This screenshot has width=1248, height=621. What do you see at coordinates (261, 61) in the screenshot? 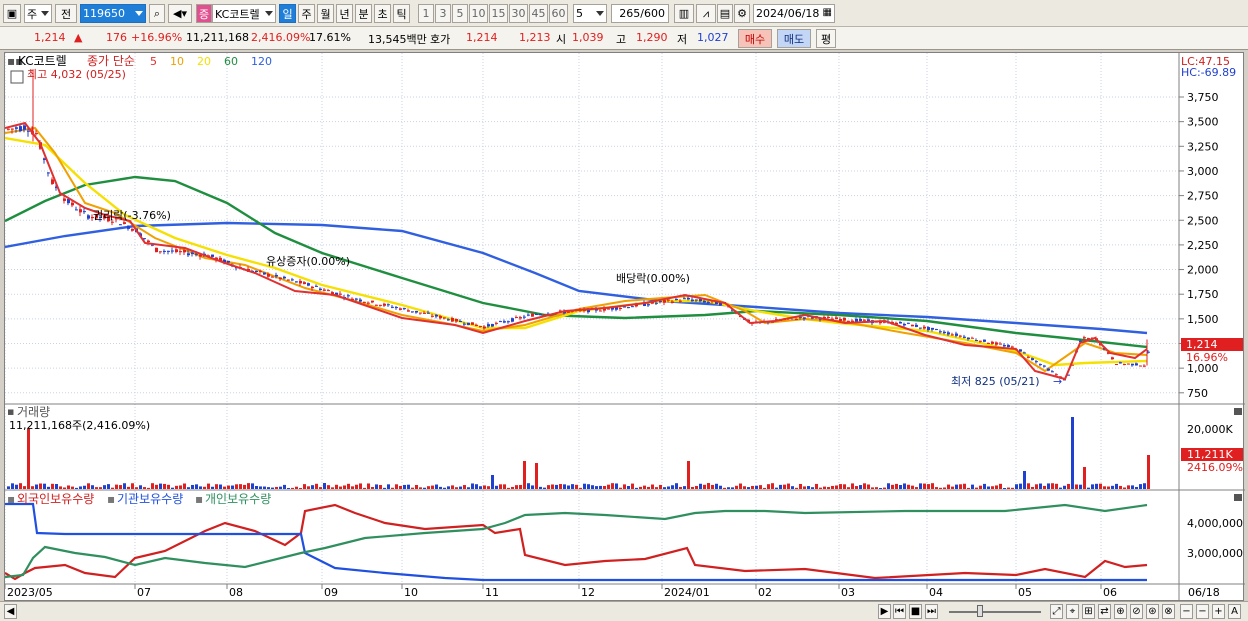
I see `ma-legend-item: 120` at bounding box center [261, 61].